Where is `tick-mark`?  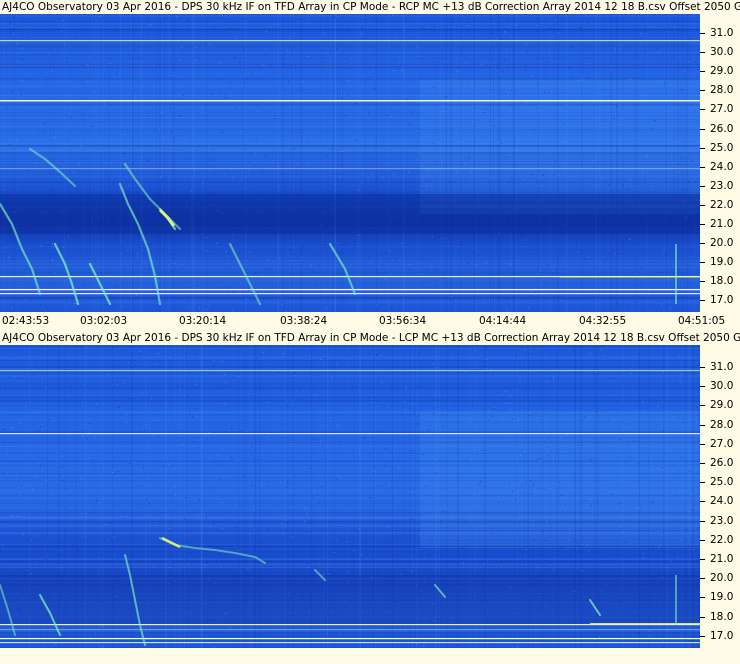
tick-mark is located at coordinates (702, 263).